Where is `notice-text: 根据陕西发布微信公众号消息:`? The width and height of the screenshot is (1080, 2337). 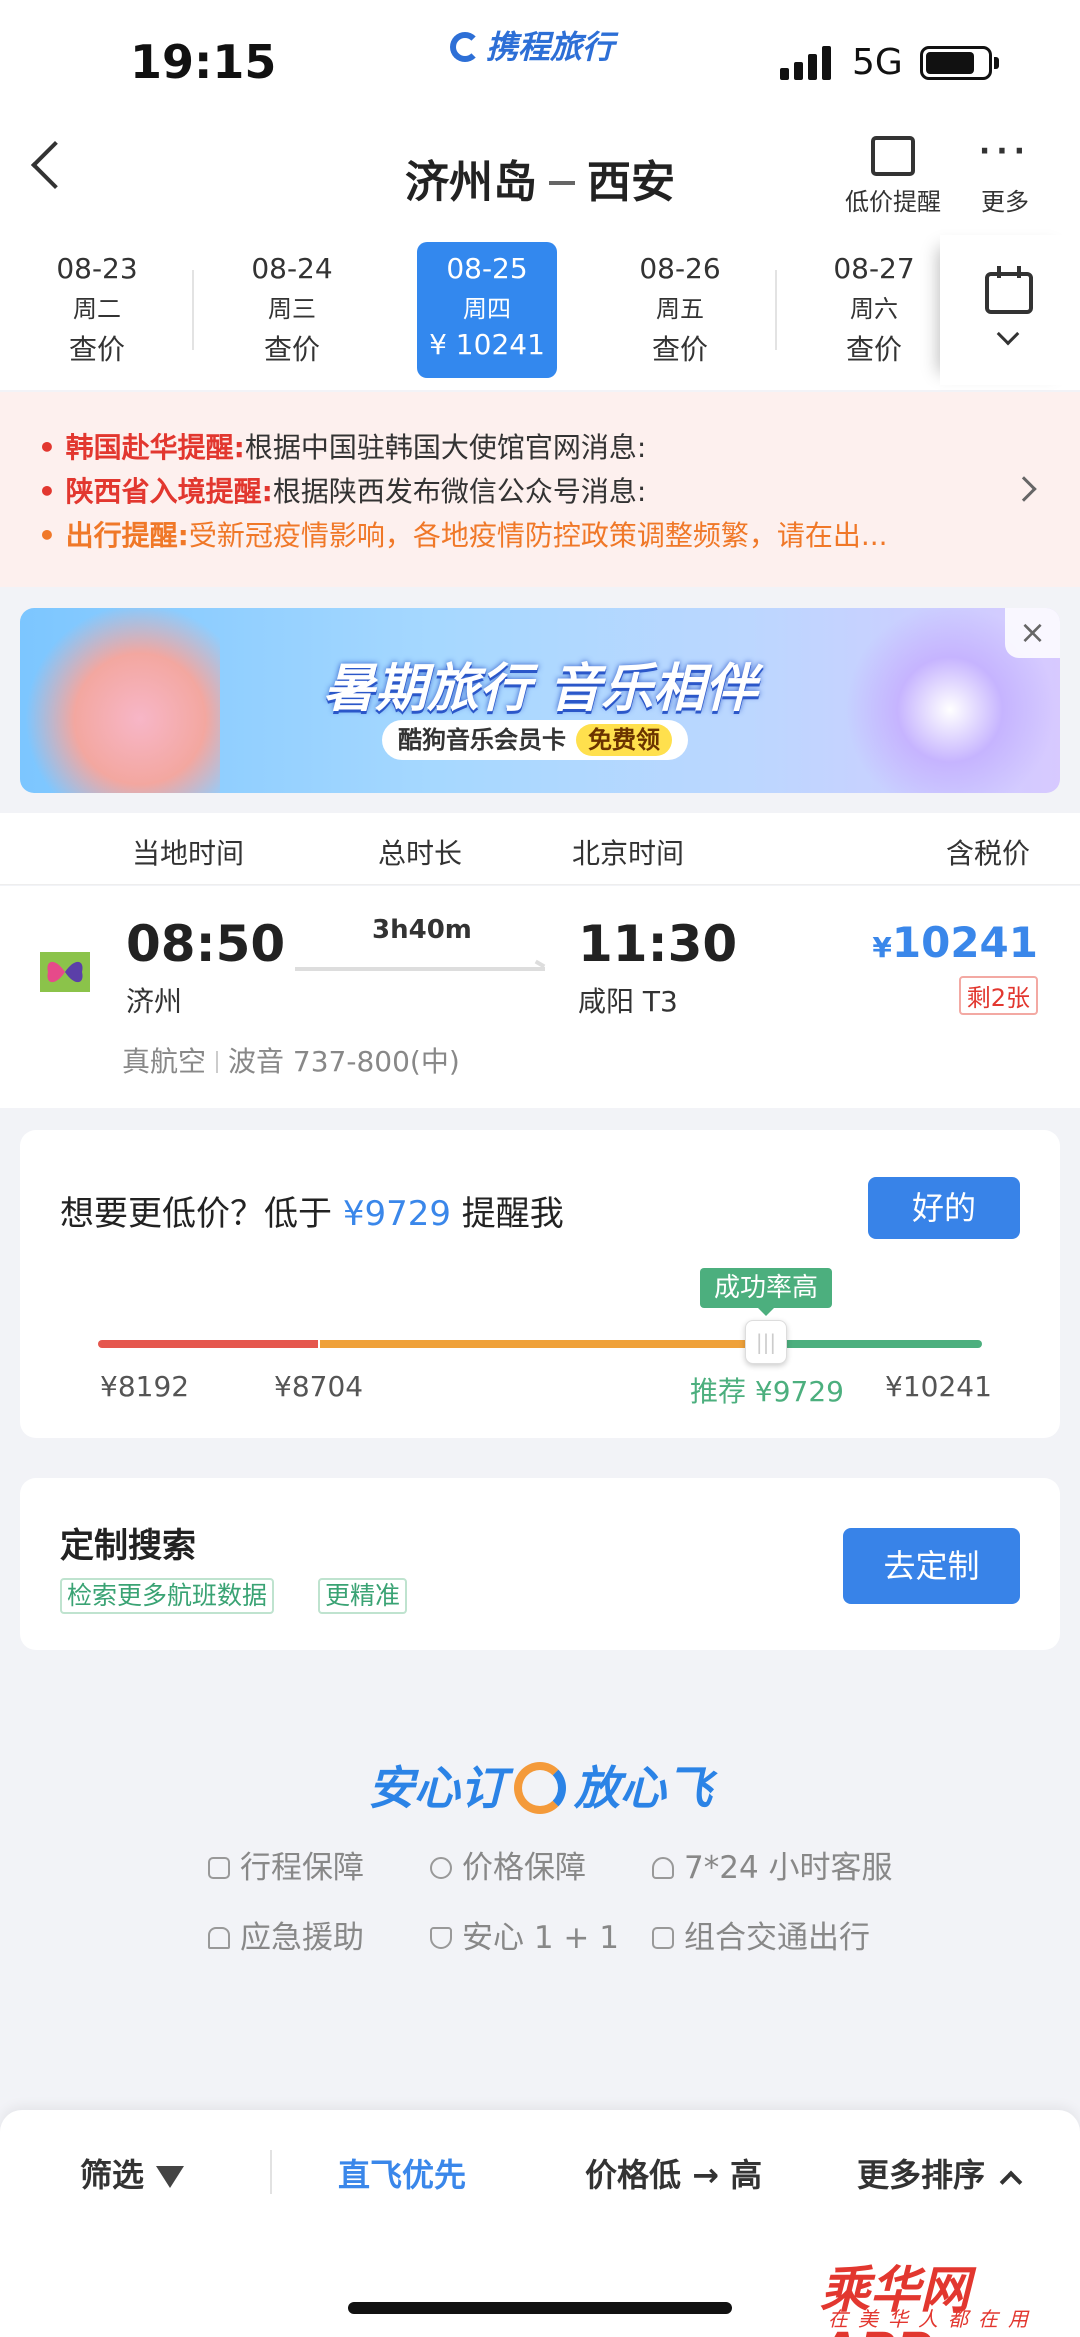 notice-text: 根据陕西发布微信公众号消息: is located at coordinates (459, 491).